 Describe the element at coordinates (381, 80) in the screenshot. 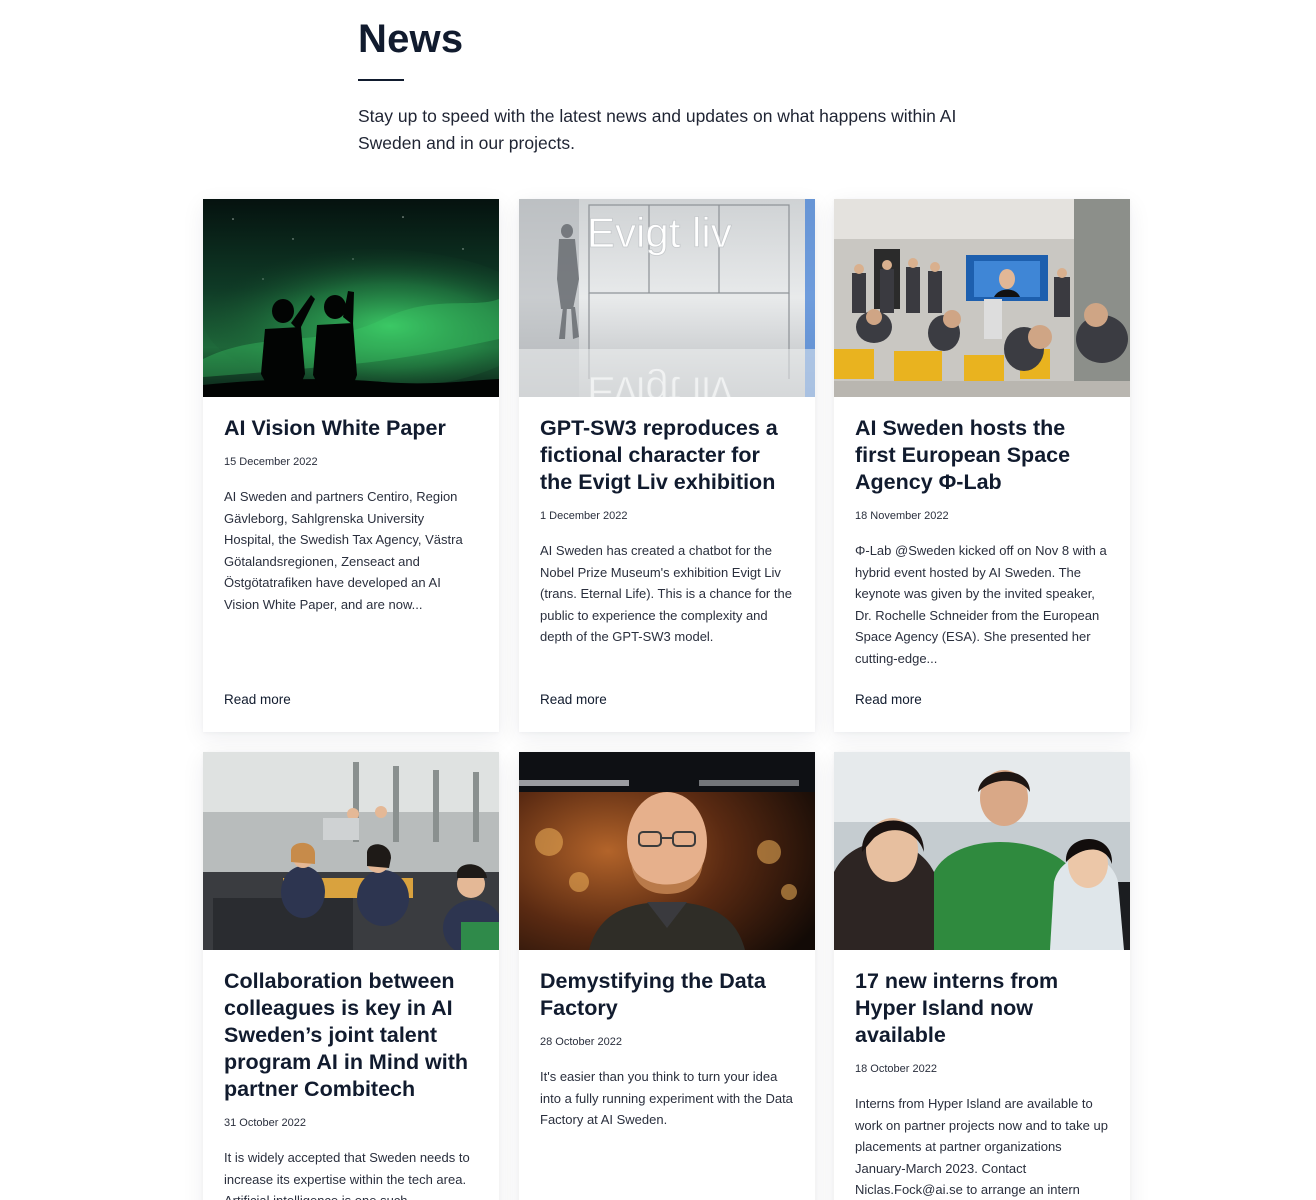

I see `title-divider` at that location.